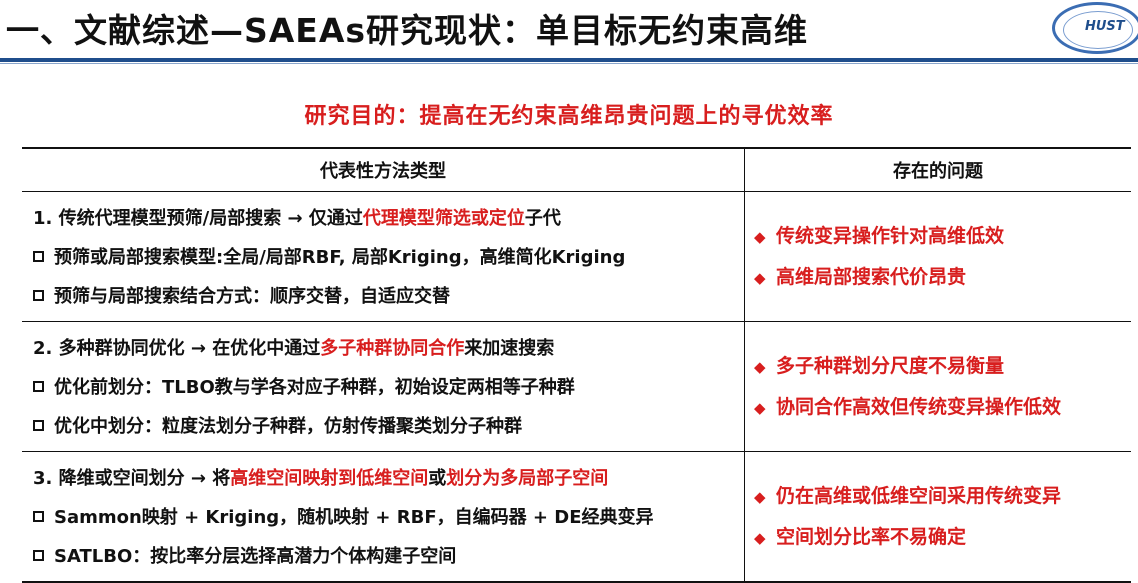 This screenshot has height=583, width=1138. I want to click on method-item-text: 优化中划分：粒度法划分子种群，仿射传播聚类划分子种群, so click(288, 426).